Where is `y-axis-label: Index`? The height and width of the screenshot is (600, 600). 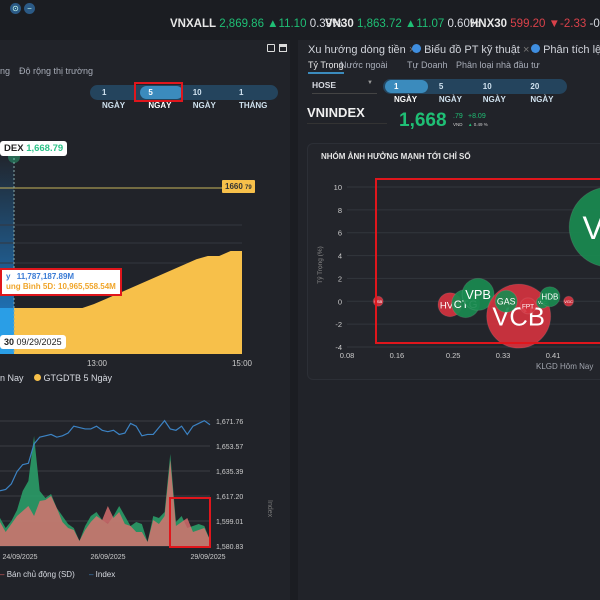
y-axis-label: Index is located at coordinates (269, 509).